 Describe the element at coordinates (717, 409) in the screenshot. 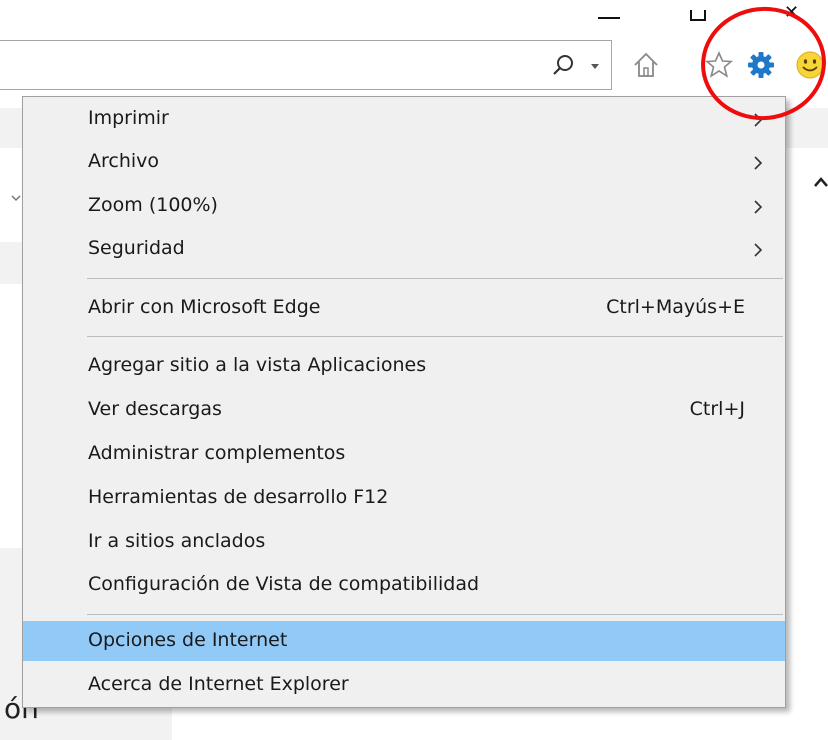

I see `menu-item-shortcut: Ctrl+J` at that location.